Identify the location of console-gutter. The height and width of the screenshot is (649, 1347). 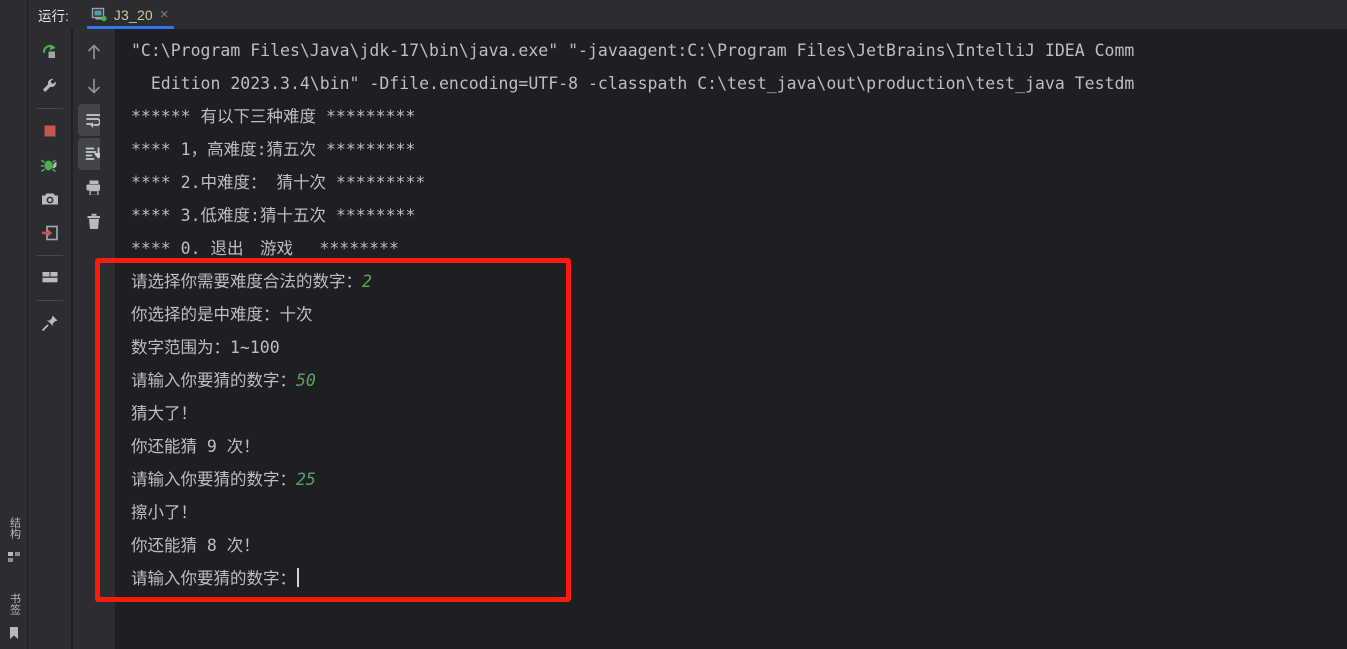
(107, 339).